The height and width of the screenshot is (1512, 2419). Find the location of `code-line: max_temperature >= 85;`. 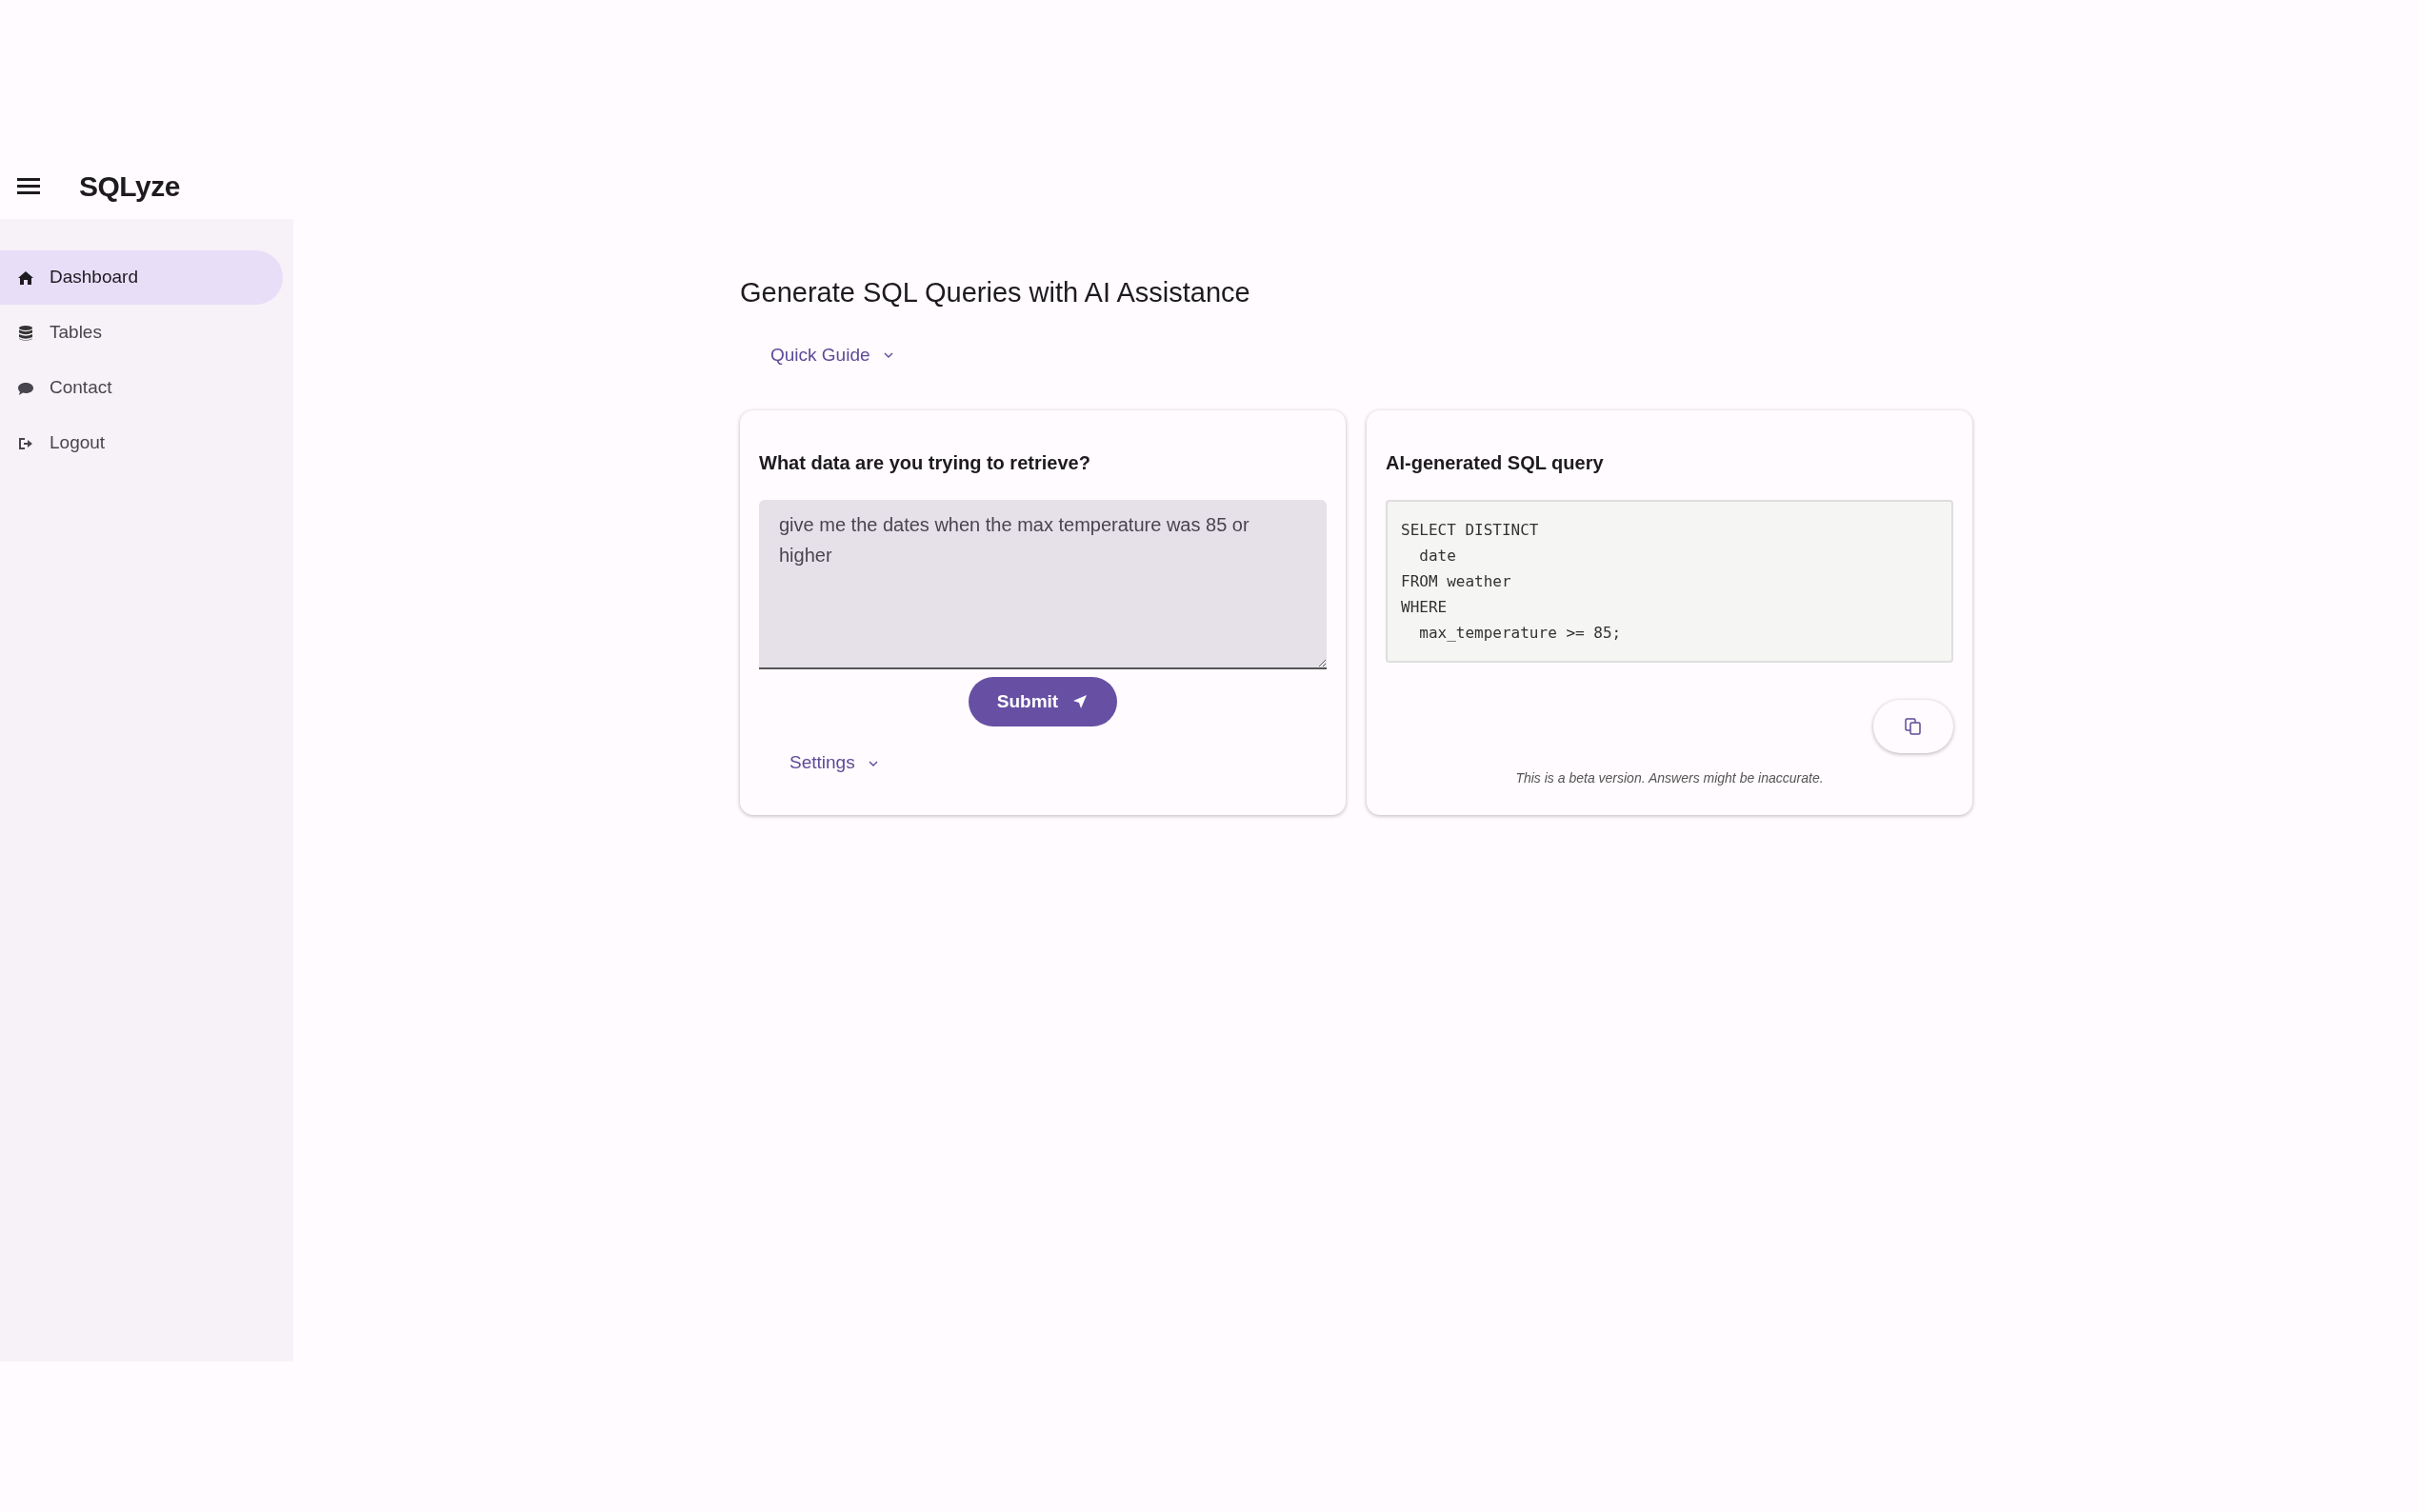

code-line: max_temperature >= 85; is located at coordinates (1520, 634).